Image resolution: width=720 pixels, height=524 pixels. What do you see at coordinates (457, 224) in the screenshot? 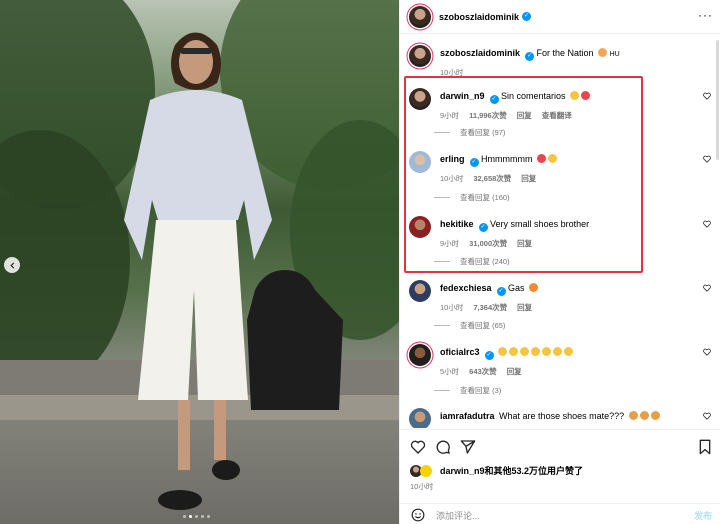
I see `commenter-username: hekitike` at bounding box center [457, 224].